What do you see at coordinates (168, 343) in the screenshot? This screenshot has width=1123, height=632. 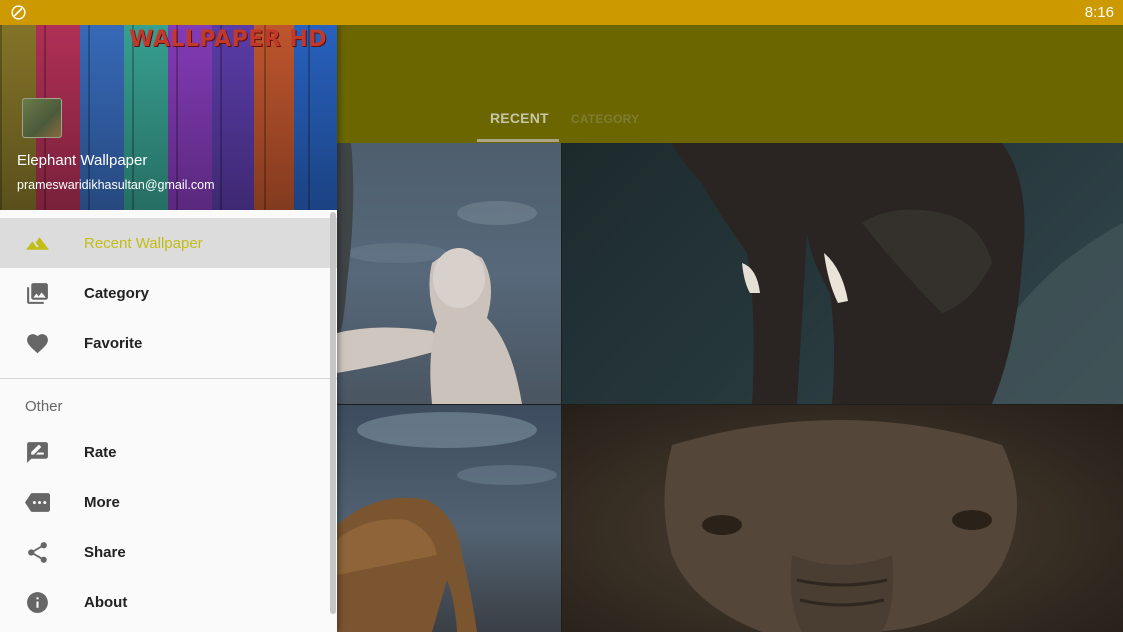 I see `drawer-item-favorite: Favorite` at bounding box center [168, 343].